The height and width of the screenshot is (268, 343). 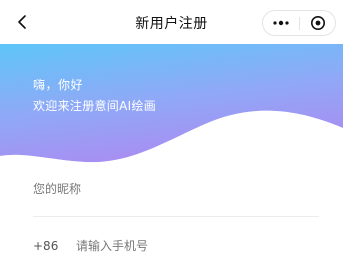 I want to click on phone-field: +86, so click(x=176, y=252).